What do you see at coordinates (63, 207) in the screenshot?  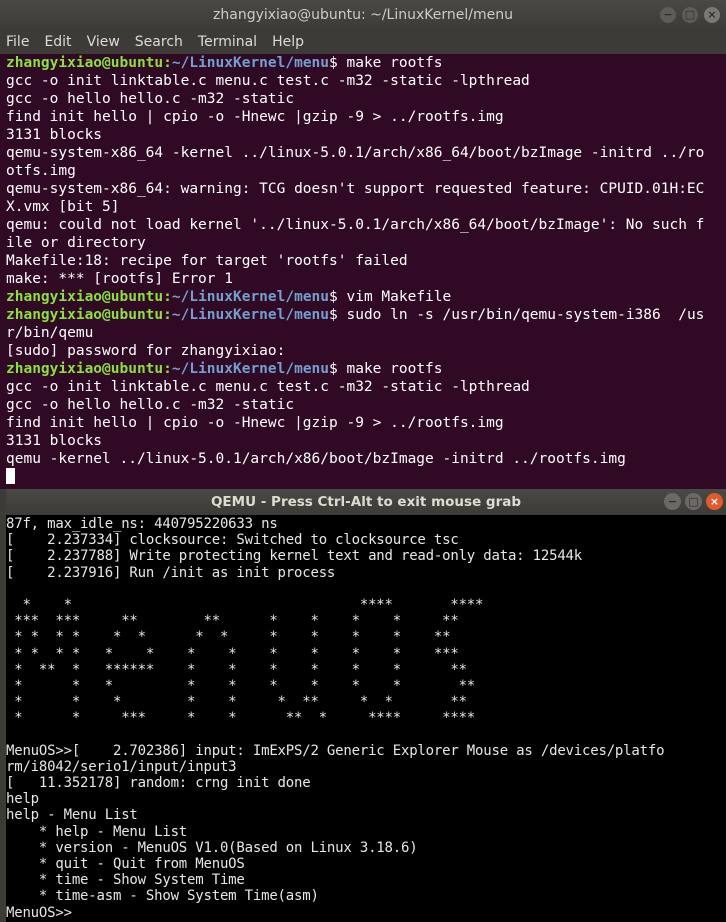 I see `terminal-line: X.vmx [bit 5]` at bounding box center [63, 207].